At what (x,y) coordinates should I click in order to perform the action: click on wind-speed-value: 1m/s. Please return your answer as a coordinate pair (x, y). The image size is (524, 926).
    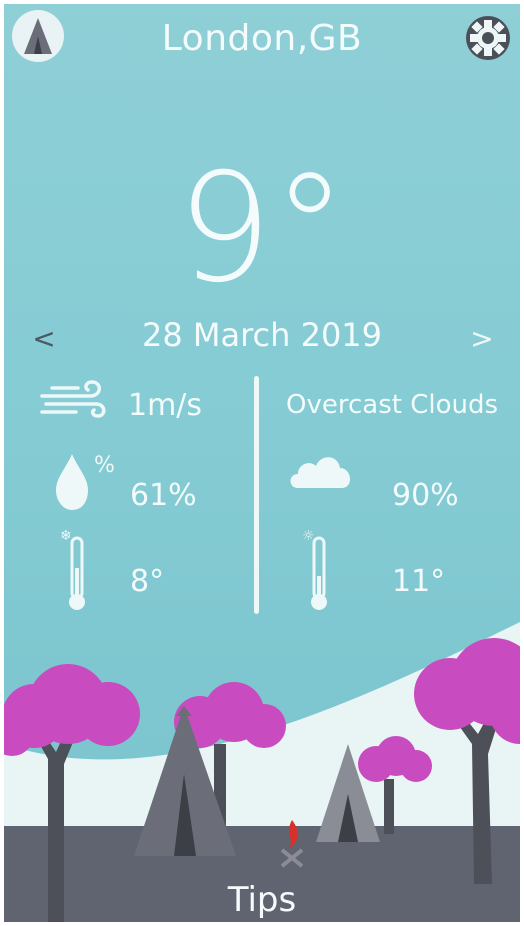
    Looking at the image, I should click on (165, 405).